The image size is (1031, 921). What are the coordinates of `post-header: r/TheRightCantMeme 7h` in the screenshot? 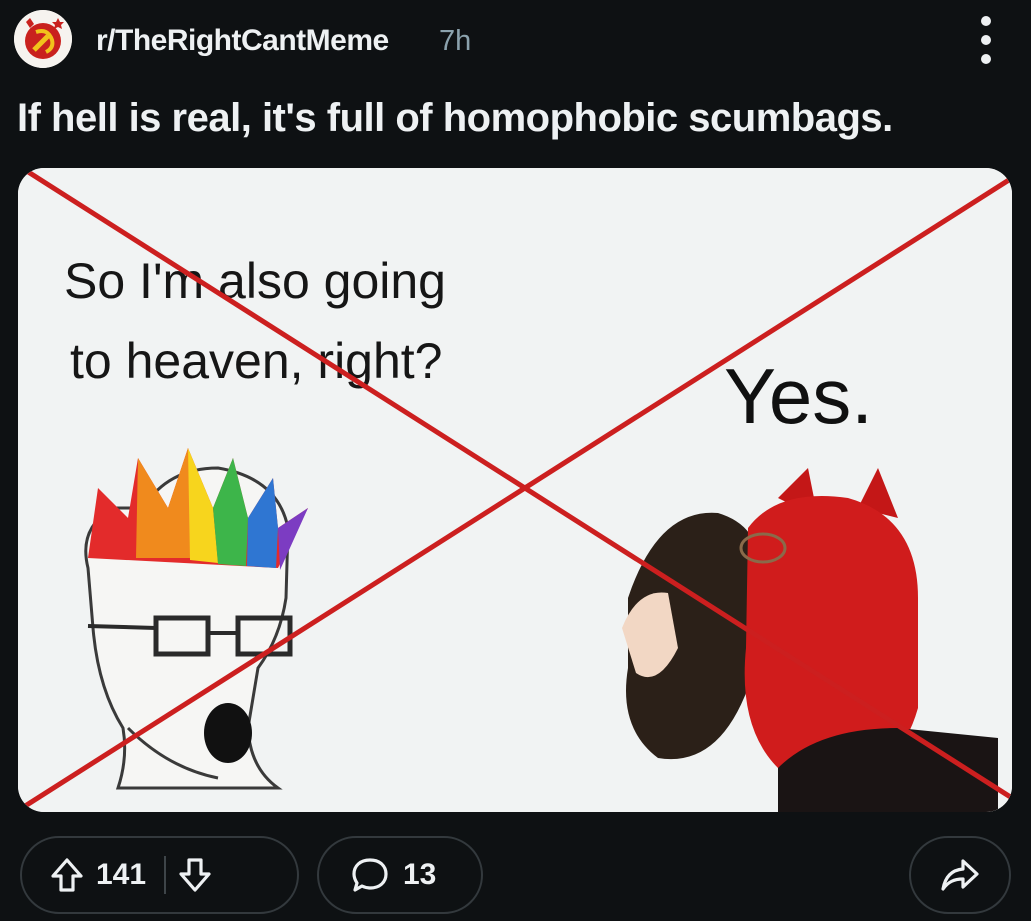 It's located at (515, 39).